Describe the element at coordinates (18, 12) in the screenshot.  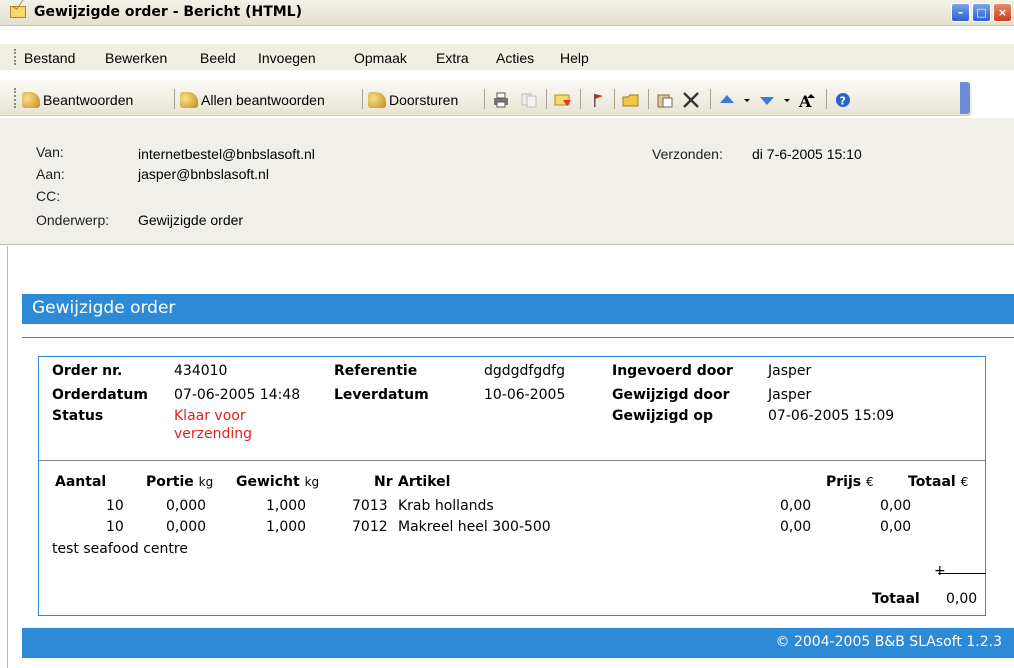
I see `envelope-icon` at that location.